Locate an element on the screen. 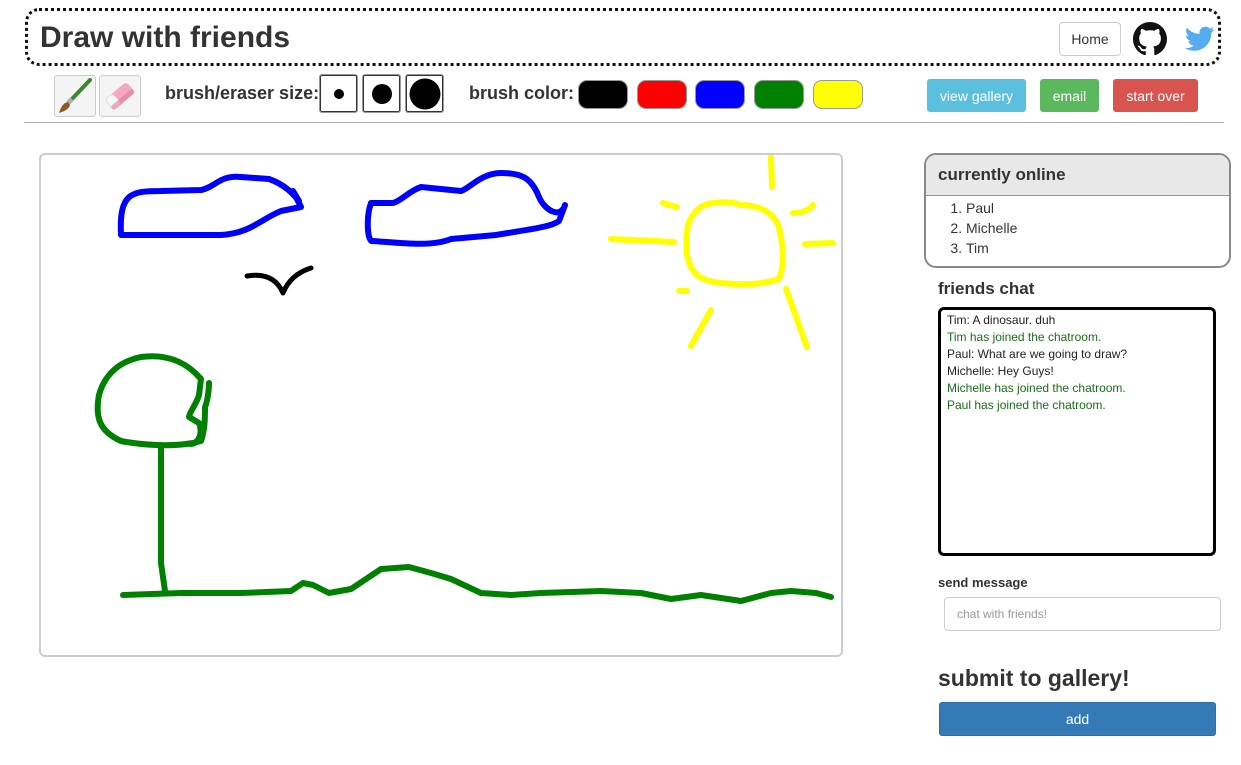  color-black-button is located at coordinates (603, 94).